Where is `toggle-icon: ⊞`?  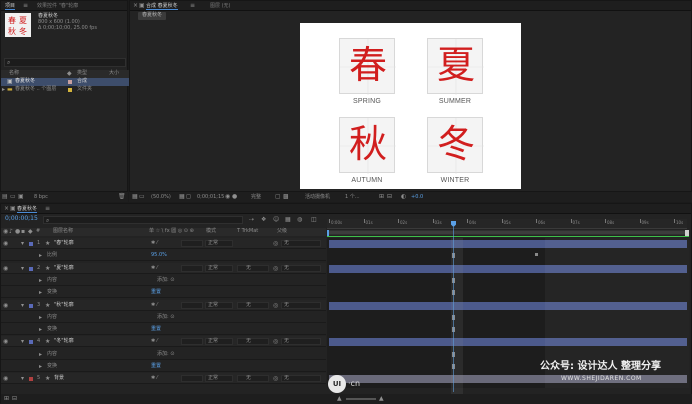
toggle-icon: ⊞ is located at coordinates (381, 196).